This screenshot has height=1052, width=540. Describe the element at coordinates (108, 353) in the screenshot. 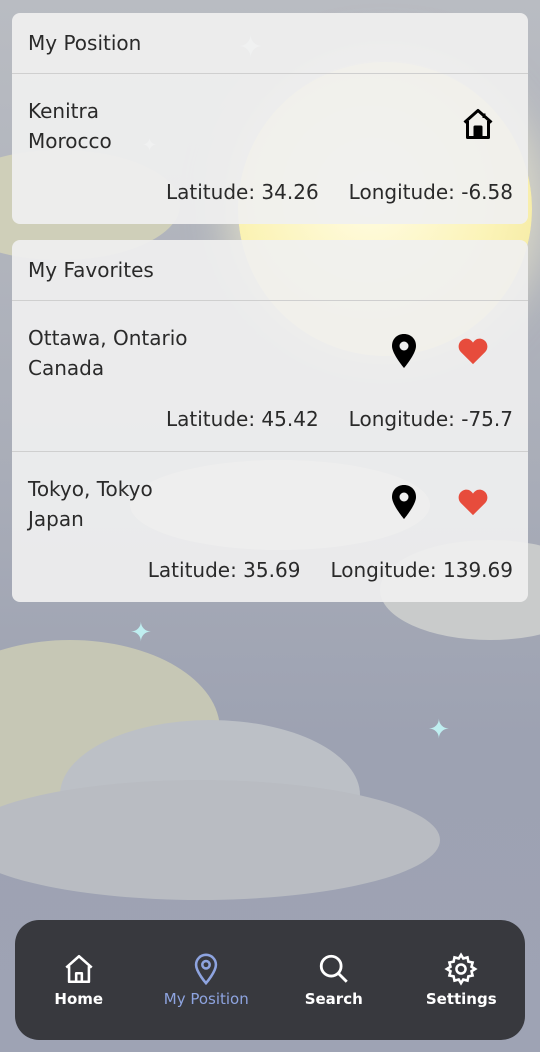

I see `location-name: Ottawa, Ontario Canada` at that location.